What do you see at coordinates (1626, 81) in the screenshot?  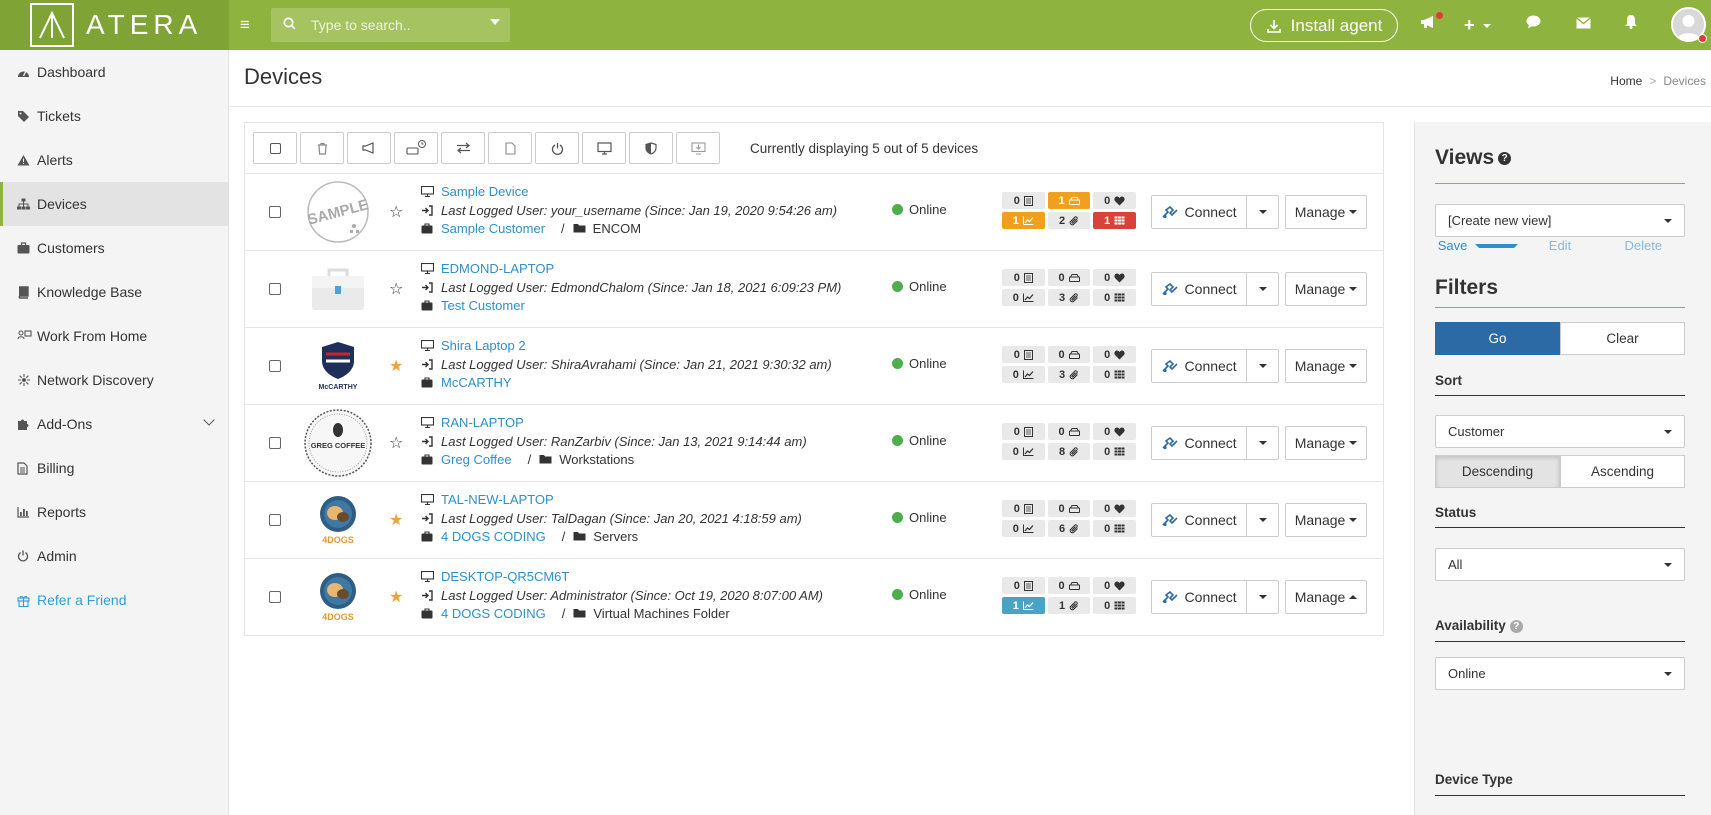 I see `breadcrumb-home: Home` at bounding box center [1626, 81].